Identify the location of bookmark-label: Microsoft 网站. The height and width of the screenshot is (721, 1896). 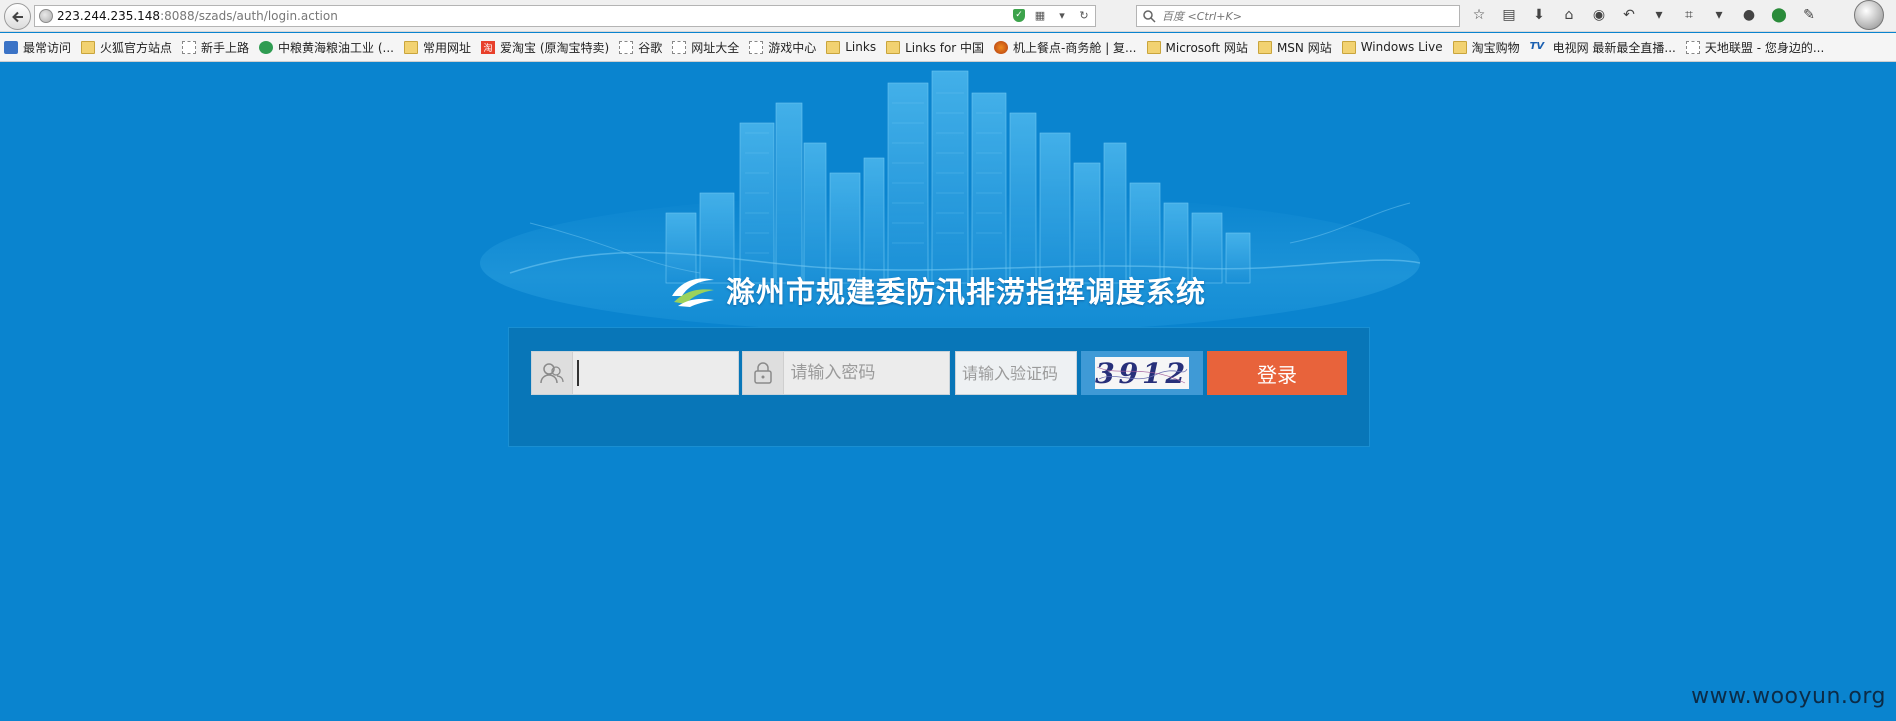
(1206, 47).